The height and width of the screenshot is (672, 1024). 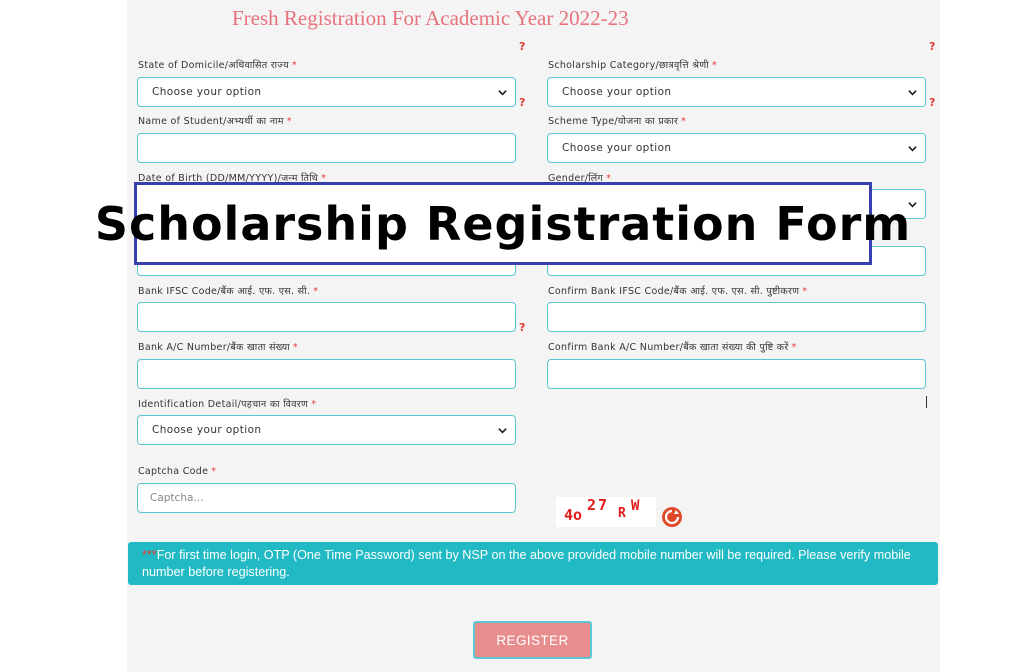 I want to click on student-name-field, so click(x=326, y=148).